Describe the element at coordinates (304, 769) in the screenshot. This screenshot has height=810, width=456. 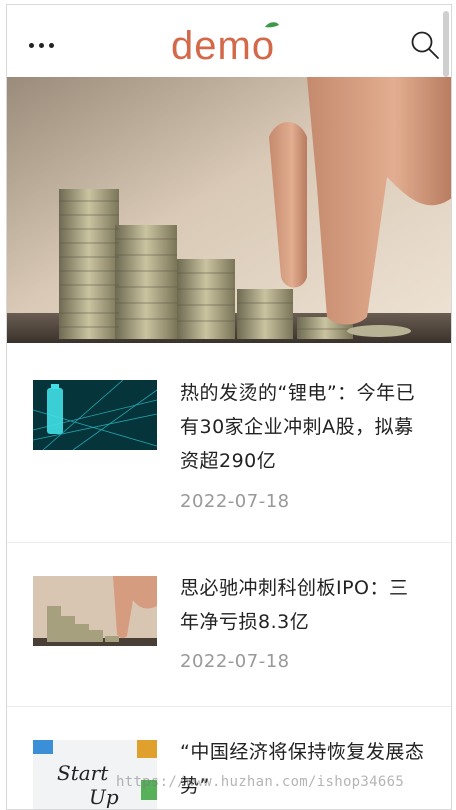
I see `news-title: “中国经济将保持恢复发展态势”` at that location.